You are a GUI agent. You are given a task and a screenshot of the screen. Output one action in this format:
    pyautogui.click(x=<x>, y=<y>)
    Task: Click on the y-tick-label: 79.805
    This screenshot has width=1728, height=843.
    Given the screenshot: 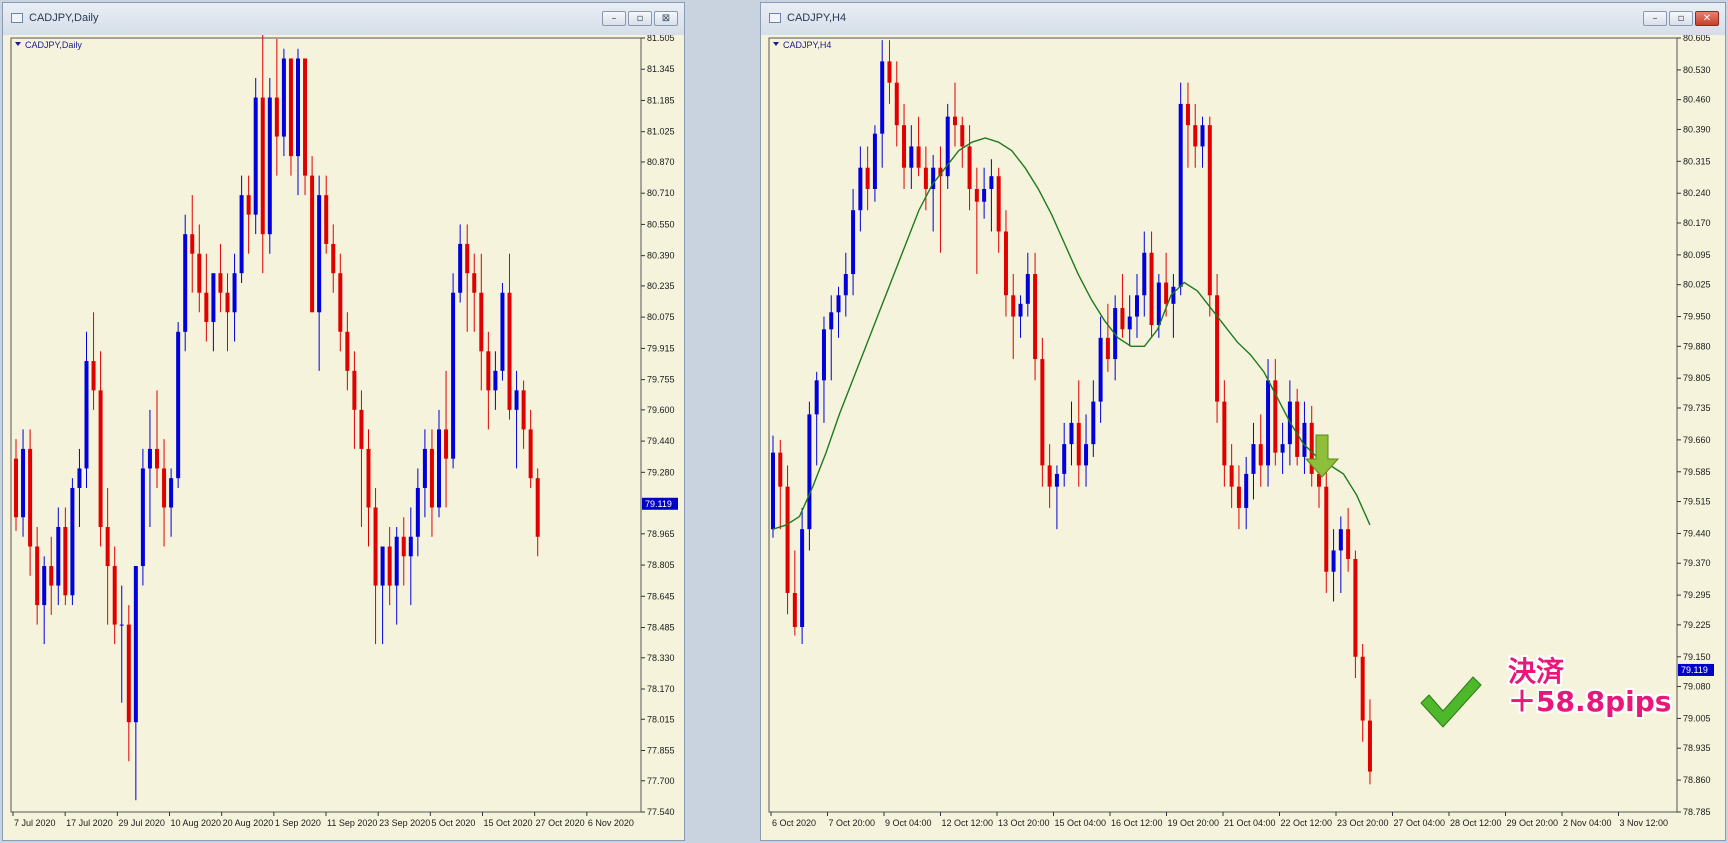 What is the action you would take?
    pyautogui.click(x=1697, y=378)
    